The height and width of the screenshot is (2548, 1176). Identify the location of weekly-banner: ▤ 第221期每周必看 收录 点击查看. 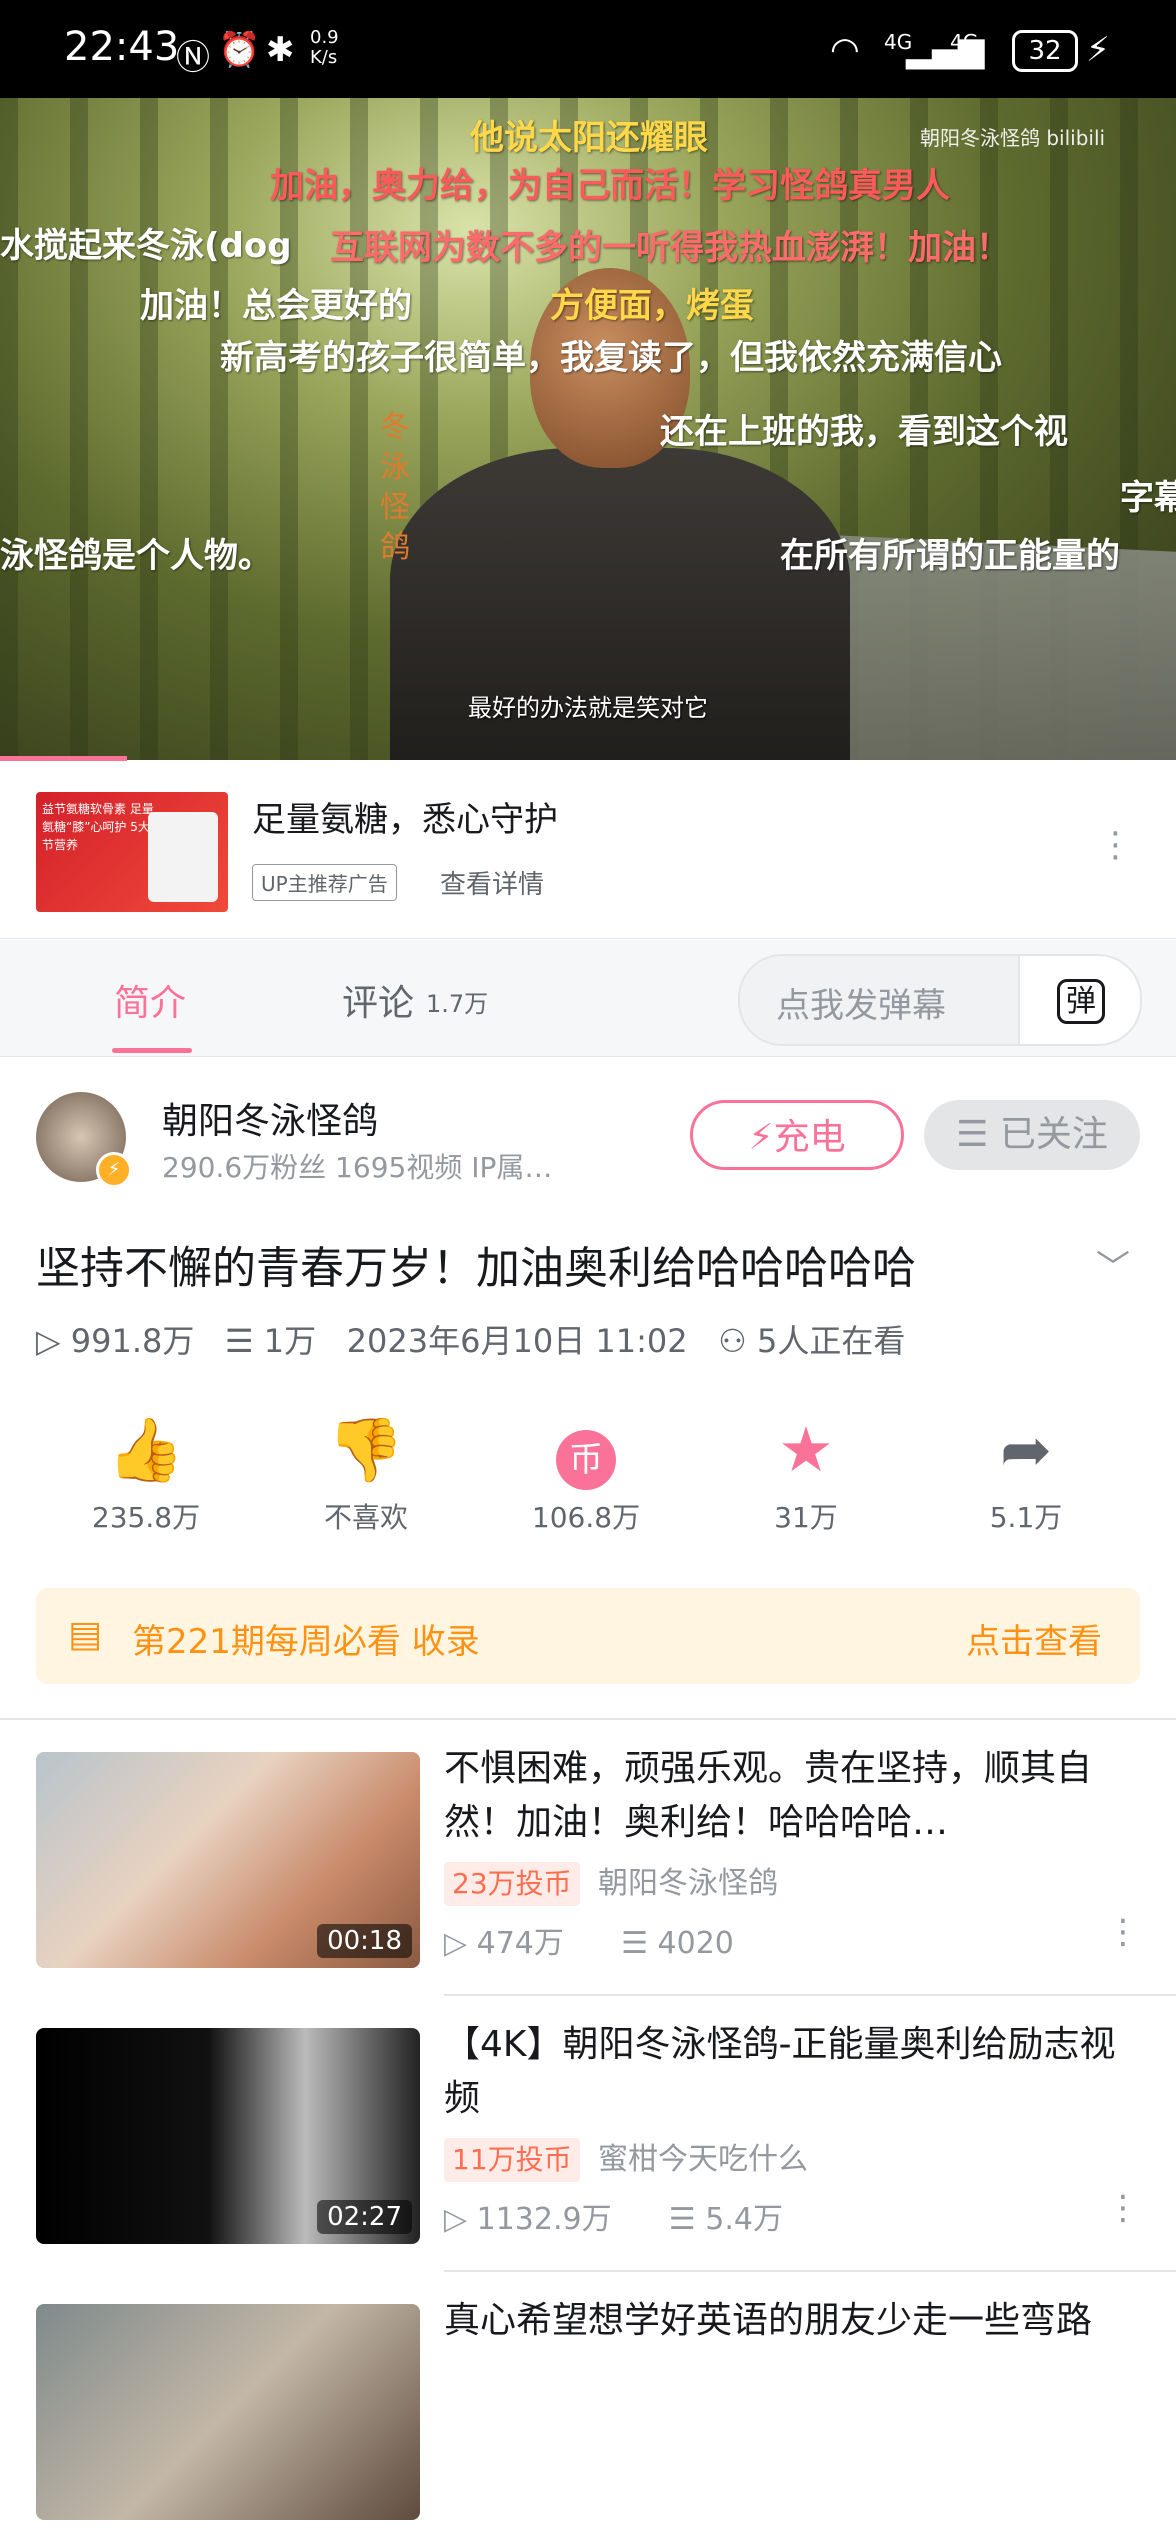
(588, 1636).